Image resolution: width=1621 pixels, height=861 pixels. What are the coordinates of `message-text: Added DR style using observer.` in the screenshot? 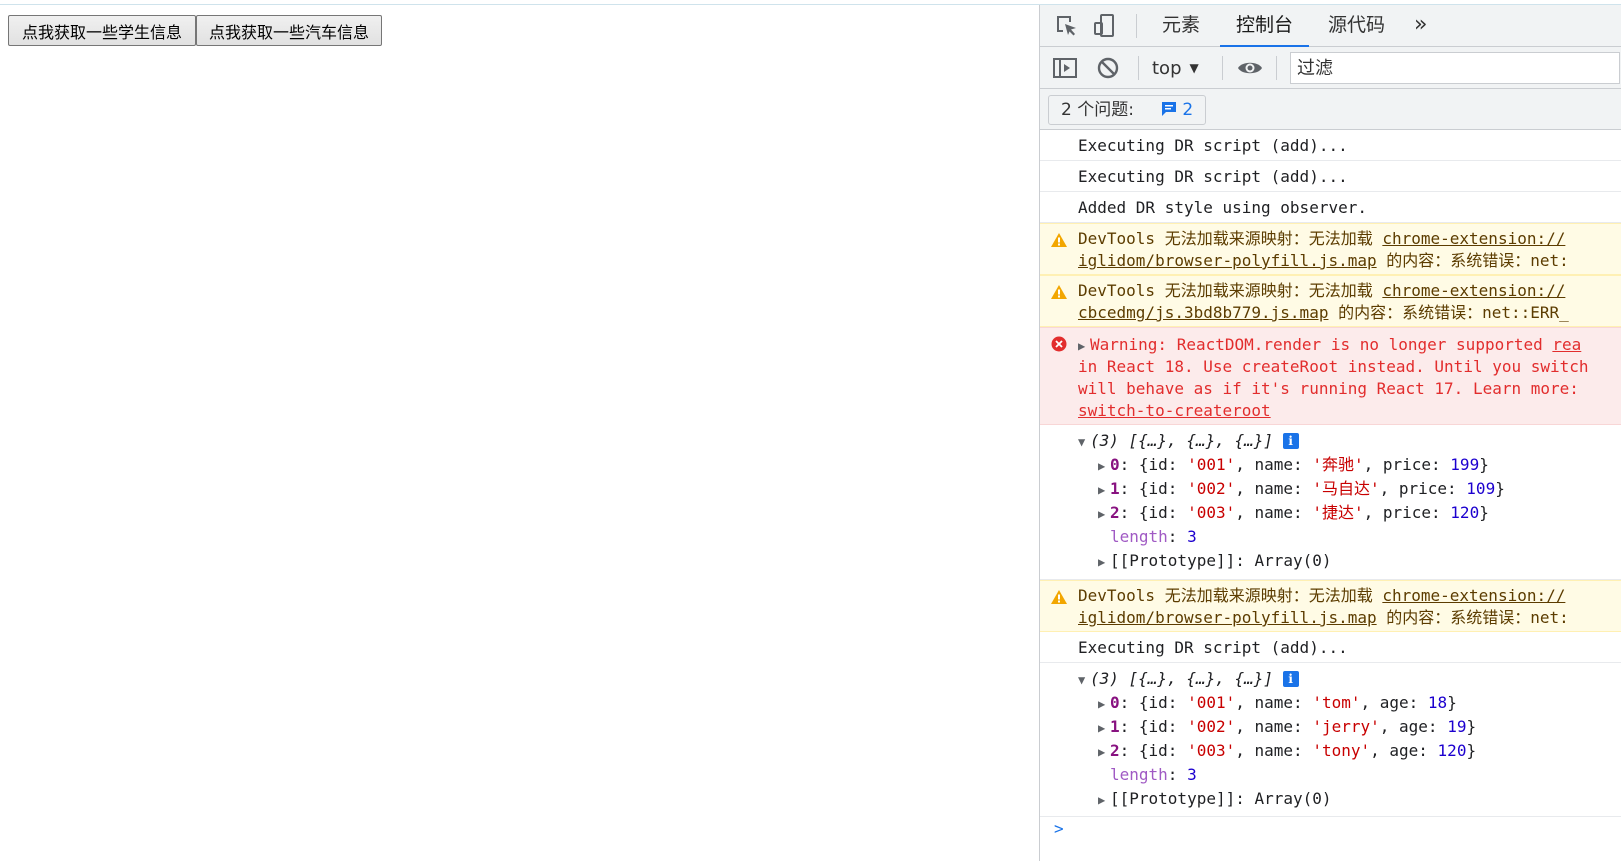 It's located at (1222, 207).